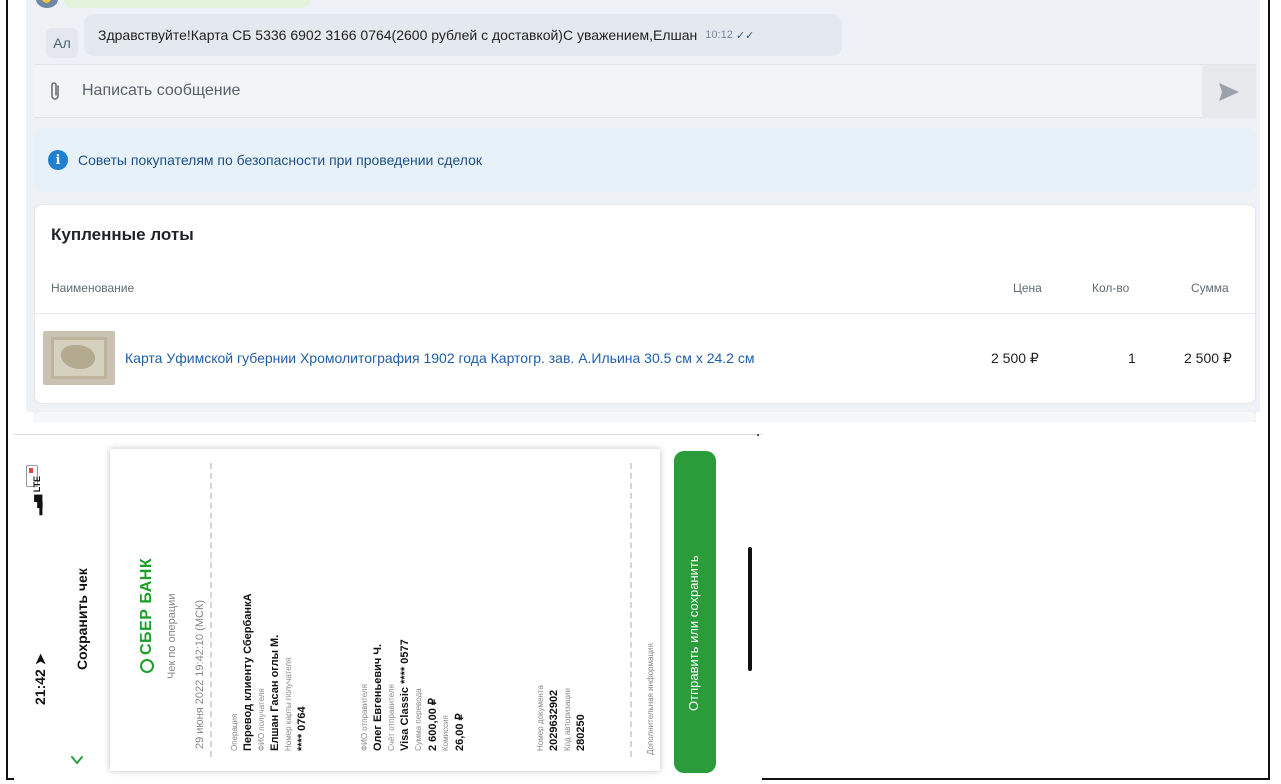 Image resolution: width=1281 pixels, height=784 pixels. I want to click on operation-label: Операция, so click(234, 732).